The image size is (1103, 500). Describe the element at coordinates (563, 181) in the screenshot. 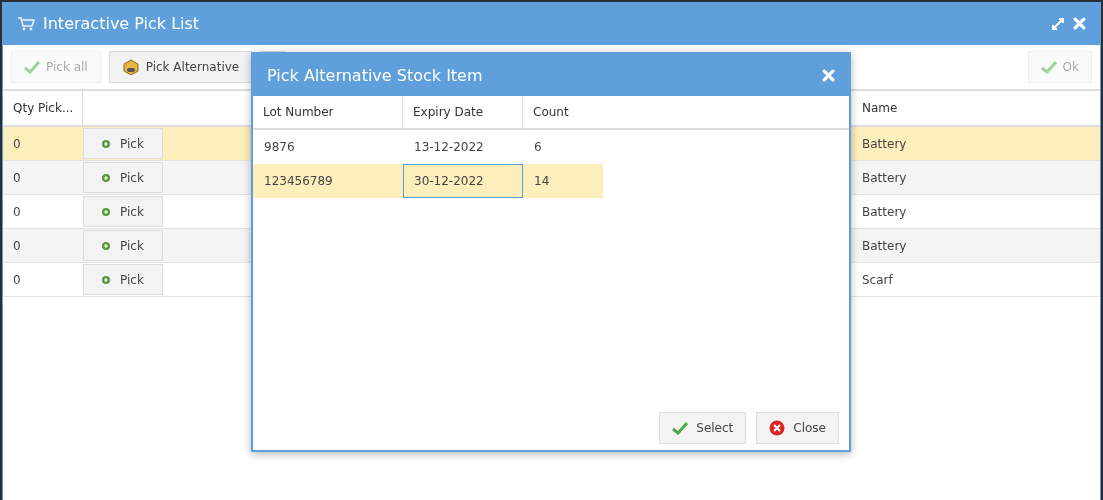

I see `table-cell: 14` at that location.